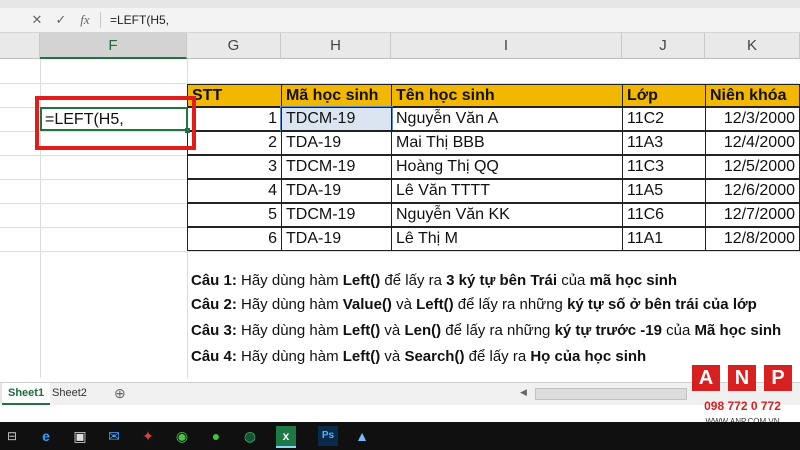  I want to click on table-cell-ten-hoc-sinh: Lê Thị M, so click(507, 239).